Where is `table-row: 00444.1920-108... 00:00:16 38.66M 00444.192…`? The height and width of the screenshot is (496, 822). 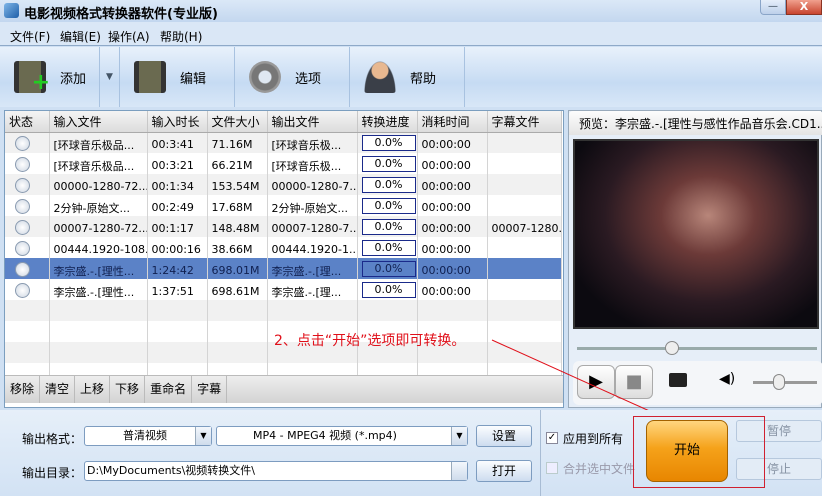
table-row: 00444.1920-108... 00:00:16 38.66M 00444.192… is located at coordinates (283, 247).